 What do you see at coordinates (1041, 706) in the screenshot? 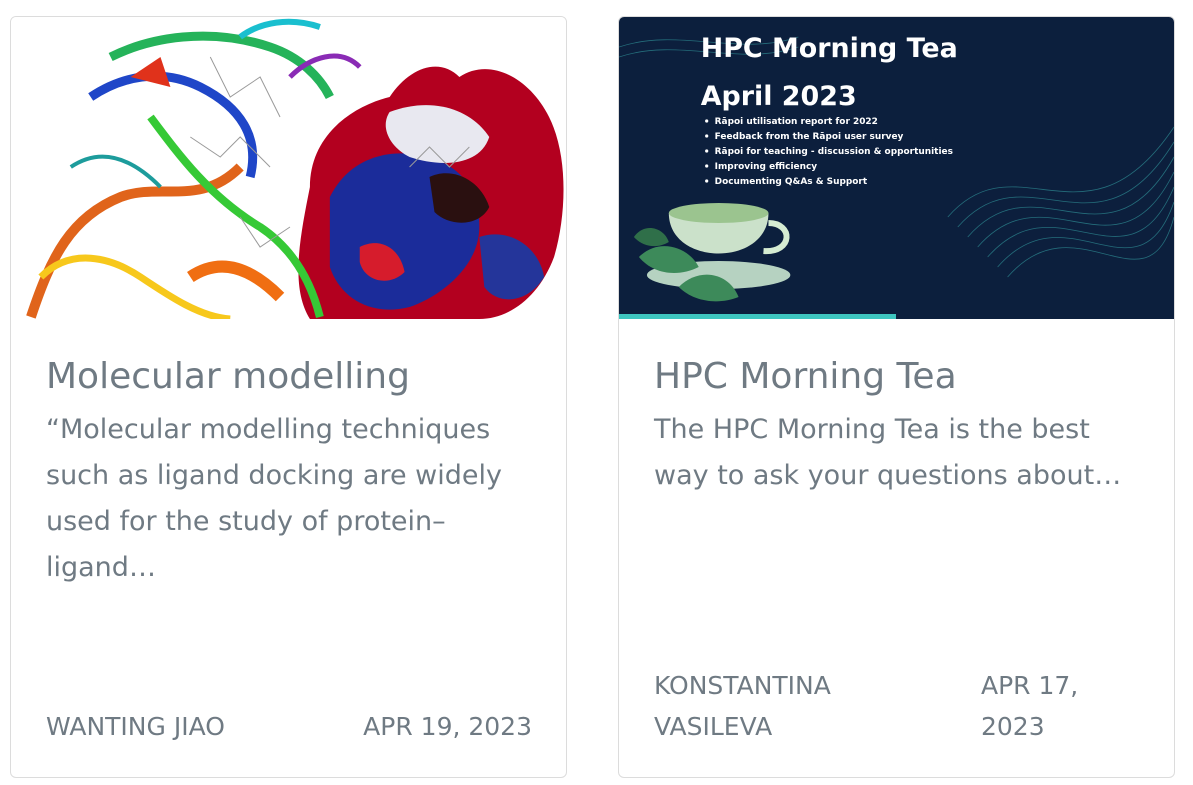
I see `post-date: APR 17, 2023` at bounding box center [1041, 706].